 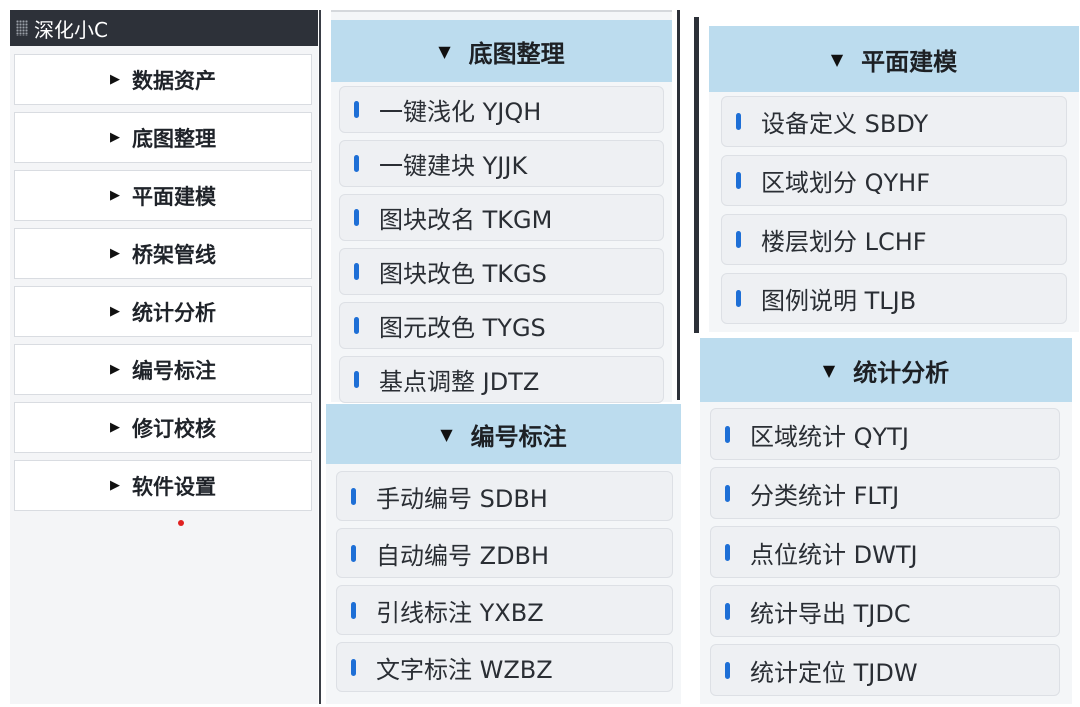 What do you see at coordinates (181, 523) in the screenshot?
I see `cursor-dot` at bounding box center [181, 523].